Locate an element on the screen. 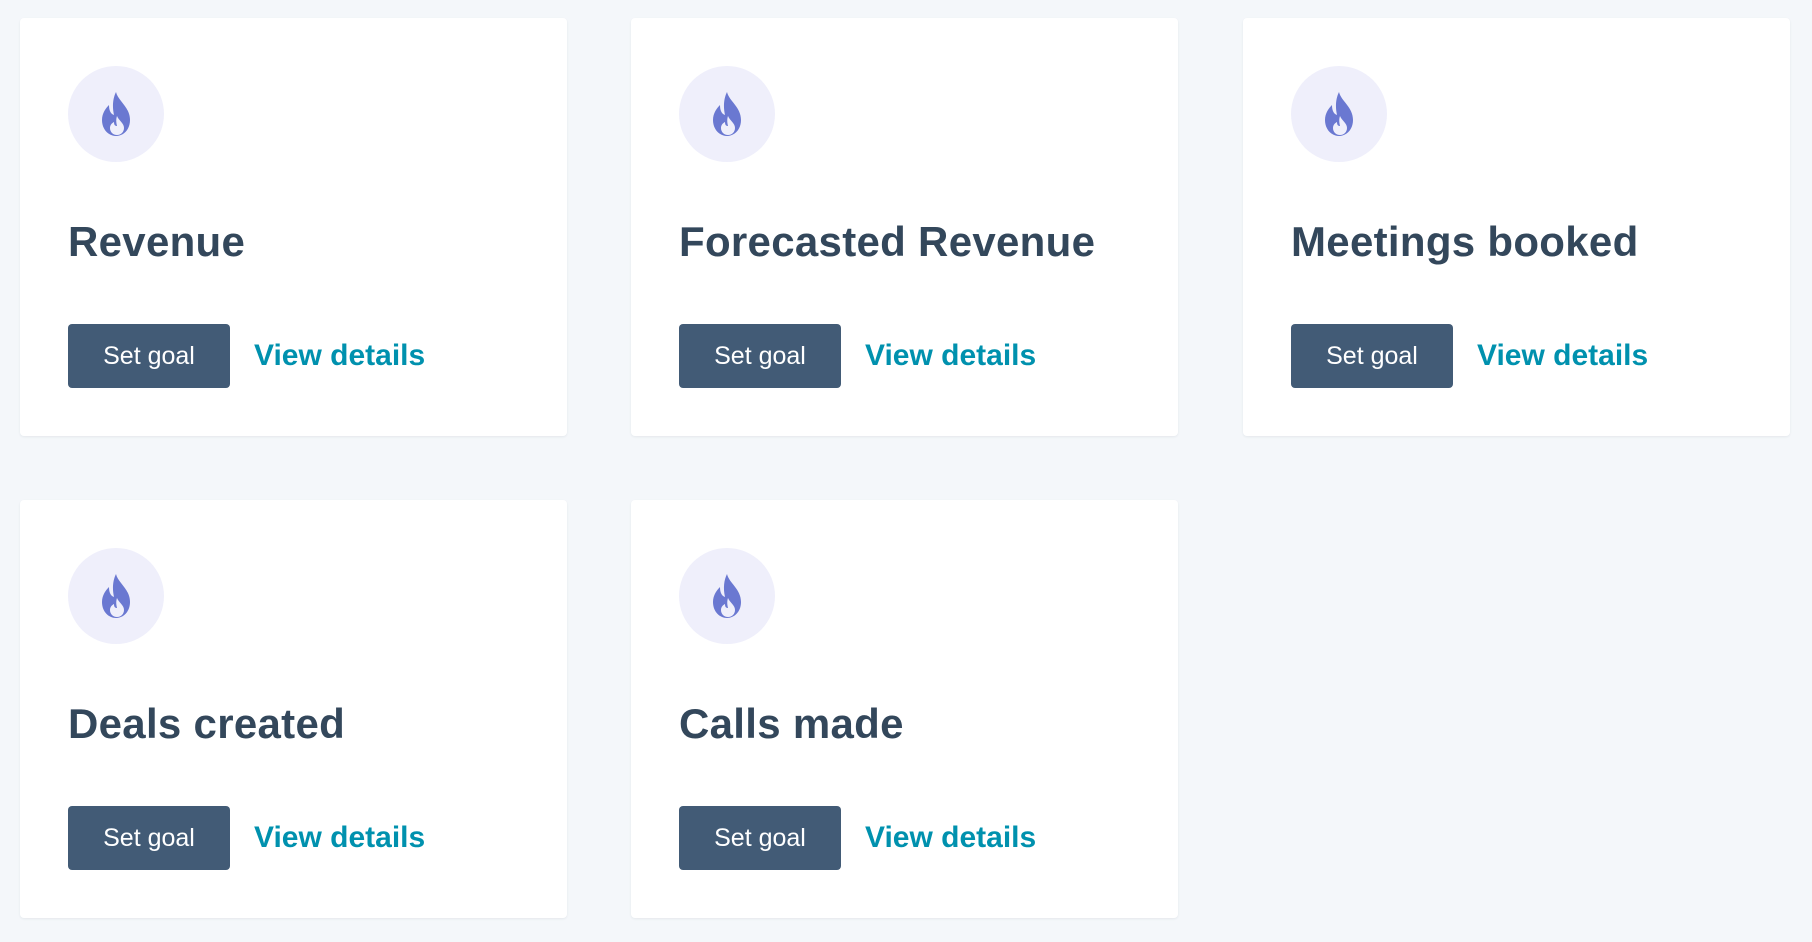 The image size is (1812, 942). card-title: Revenue is located at coordinates (157, 241).